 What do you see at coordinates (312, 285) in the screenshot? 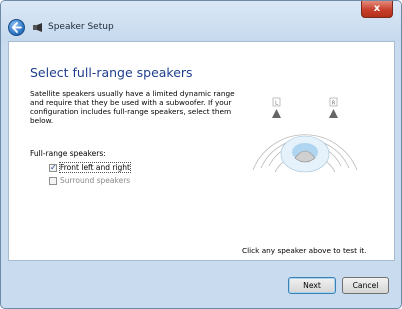
I see `next-button: Next` at bounding box center [312, 285].